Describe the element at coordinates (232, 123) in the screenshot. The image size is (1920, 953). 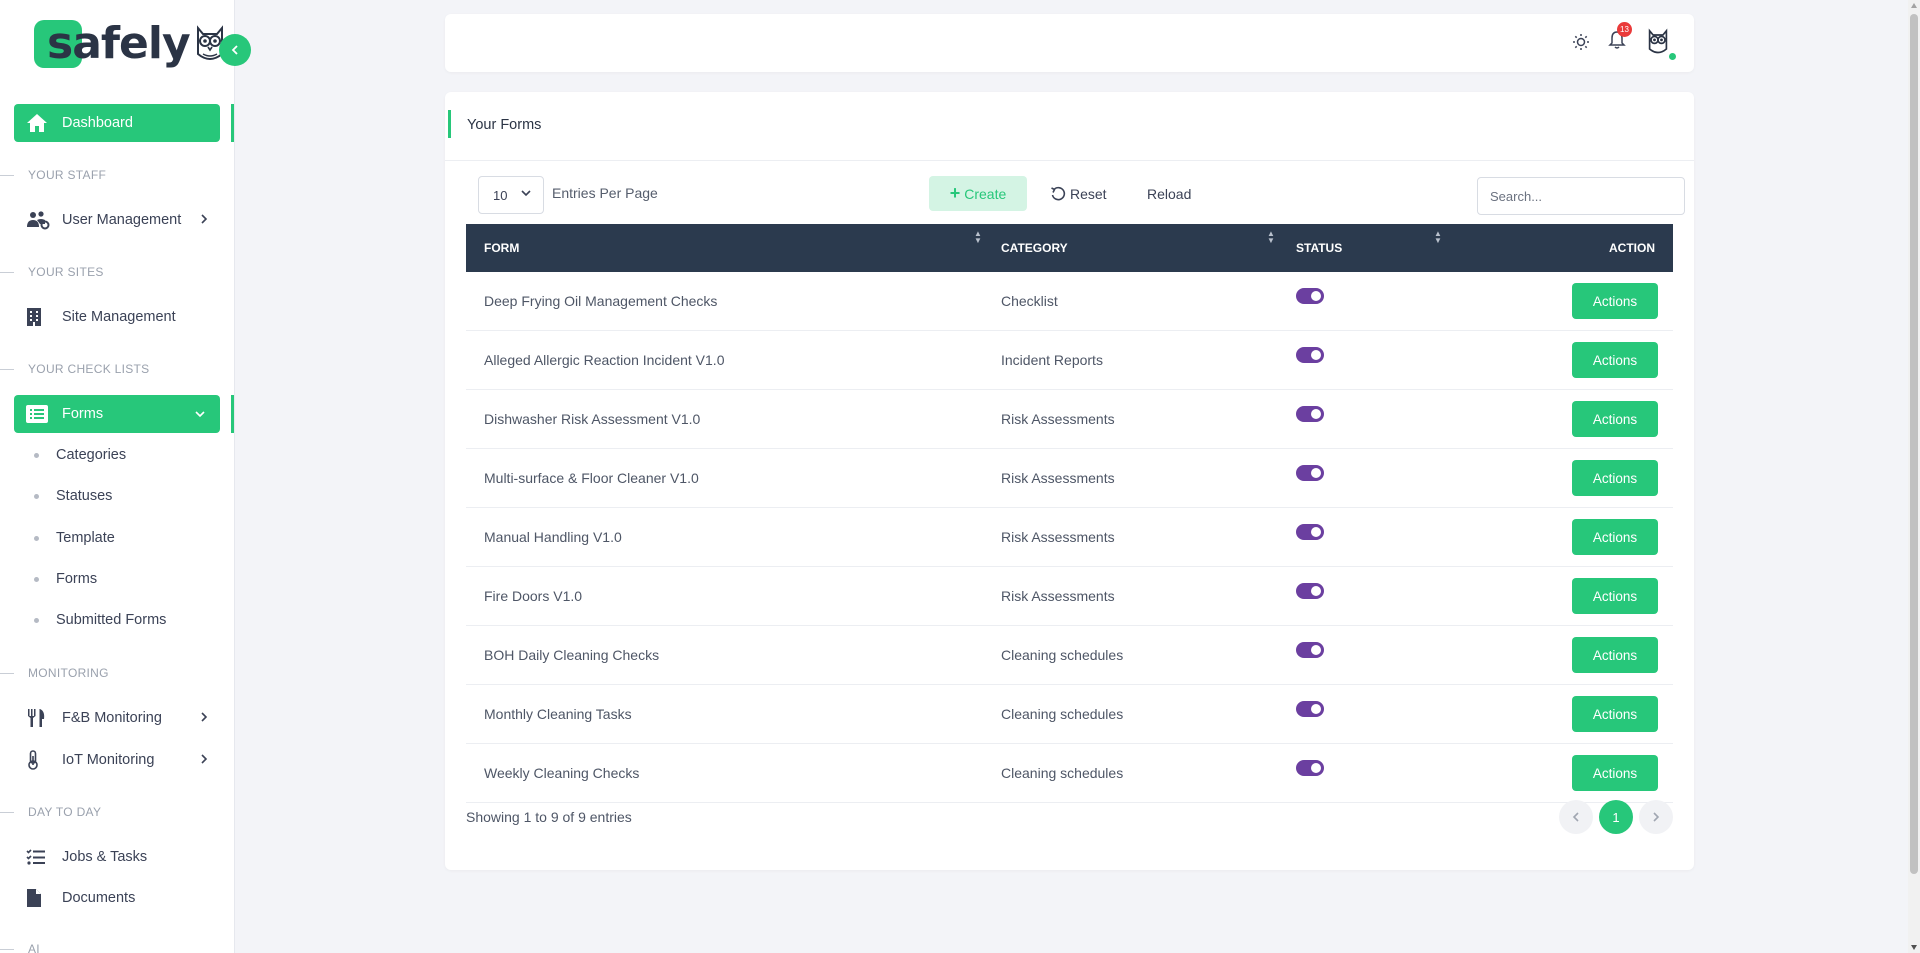
I see `active-indicator` at that location.